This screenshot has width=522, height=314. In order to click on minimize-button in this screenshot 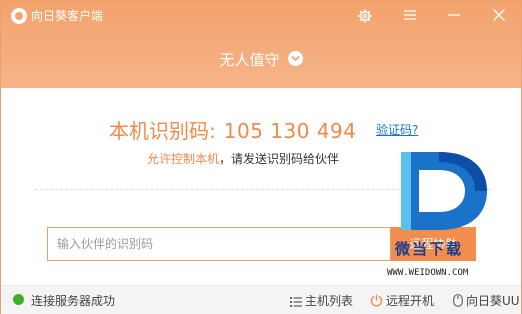, I will do `click(454, 16)`.